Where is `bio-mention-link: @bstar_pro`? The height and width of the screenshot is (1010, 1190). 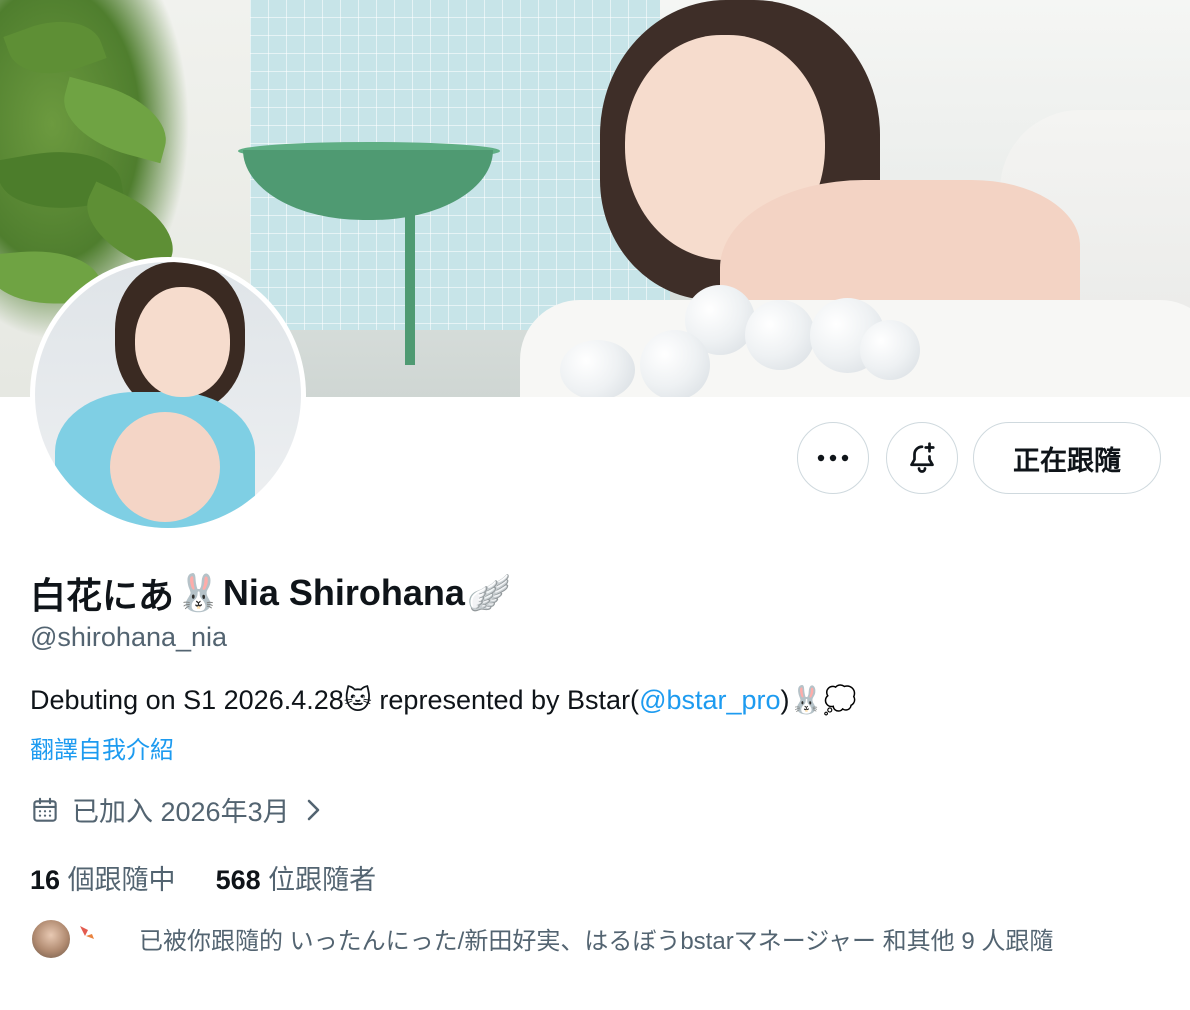 bio-mention-link: @bstar_pro is located at coordinates (709, 700).